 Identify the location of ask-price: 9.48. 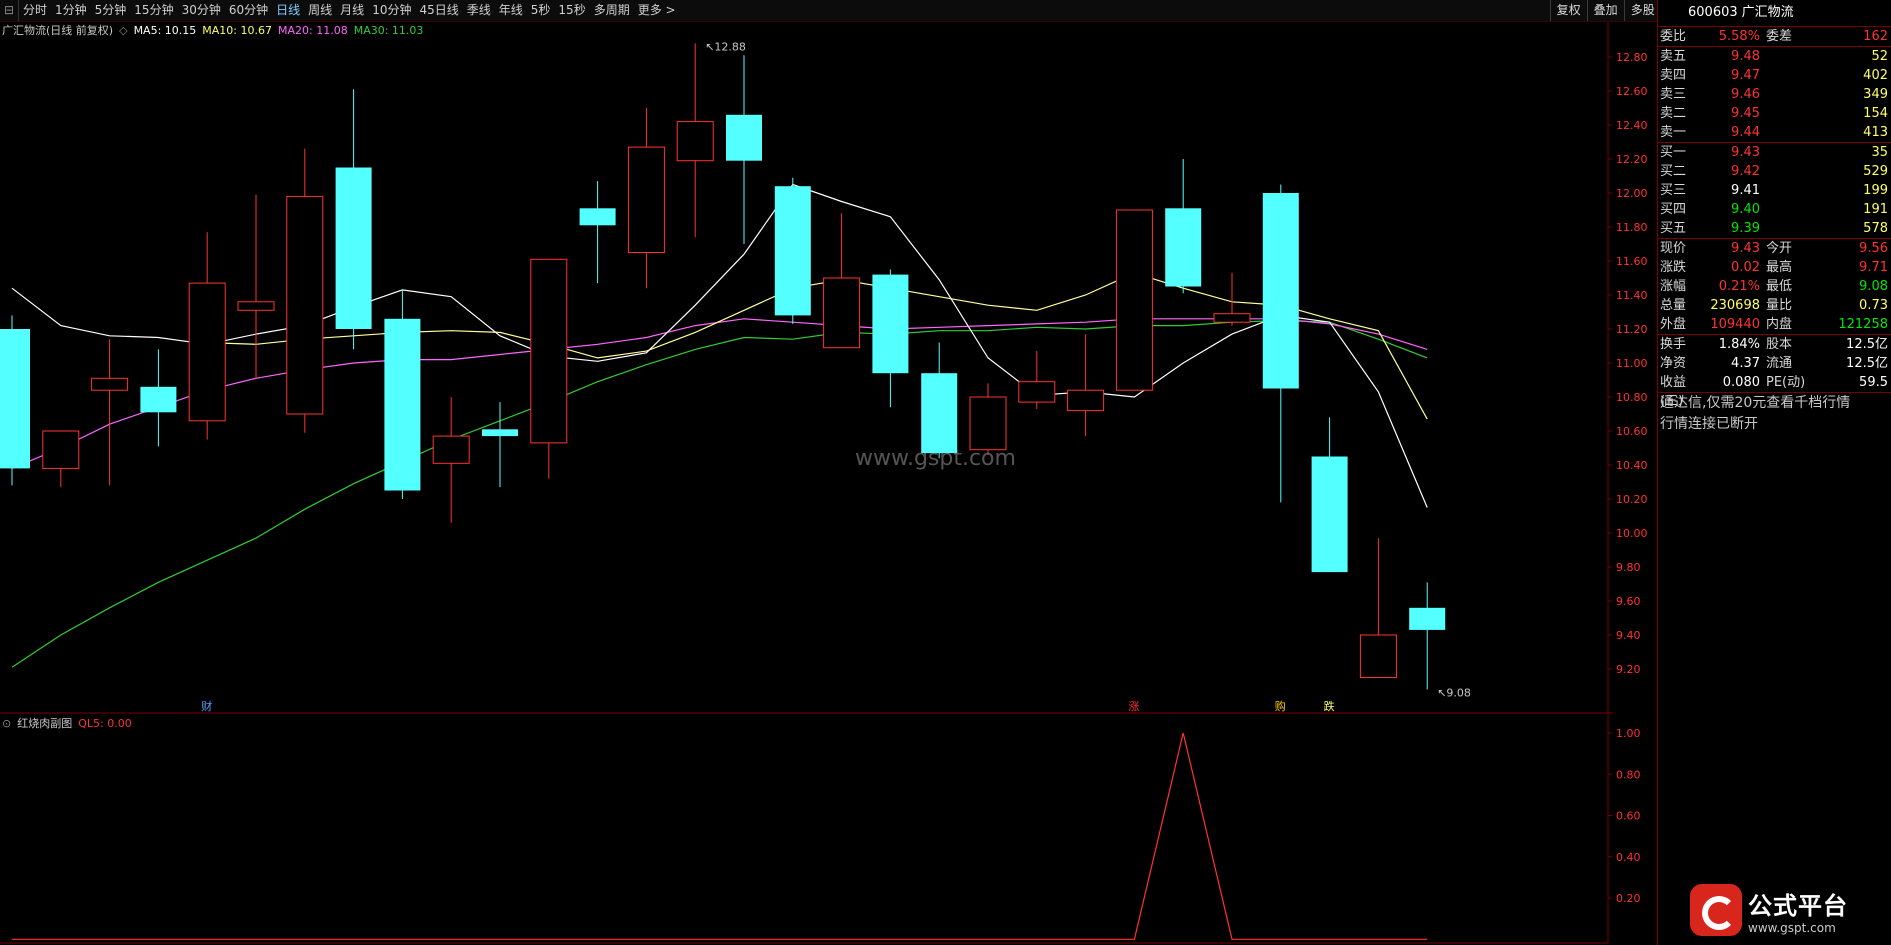
(1745, 56).